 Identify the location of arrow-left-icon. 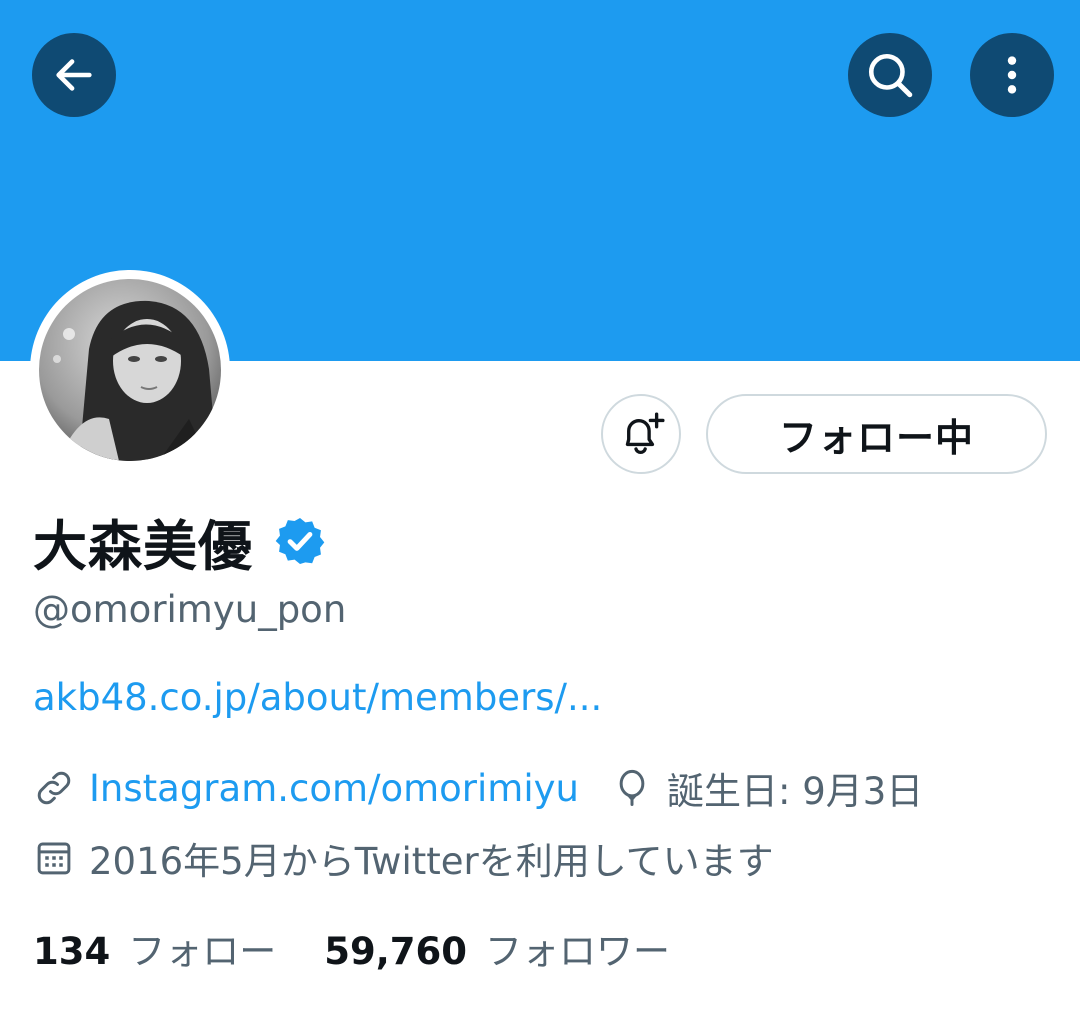
(74, 75).